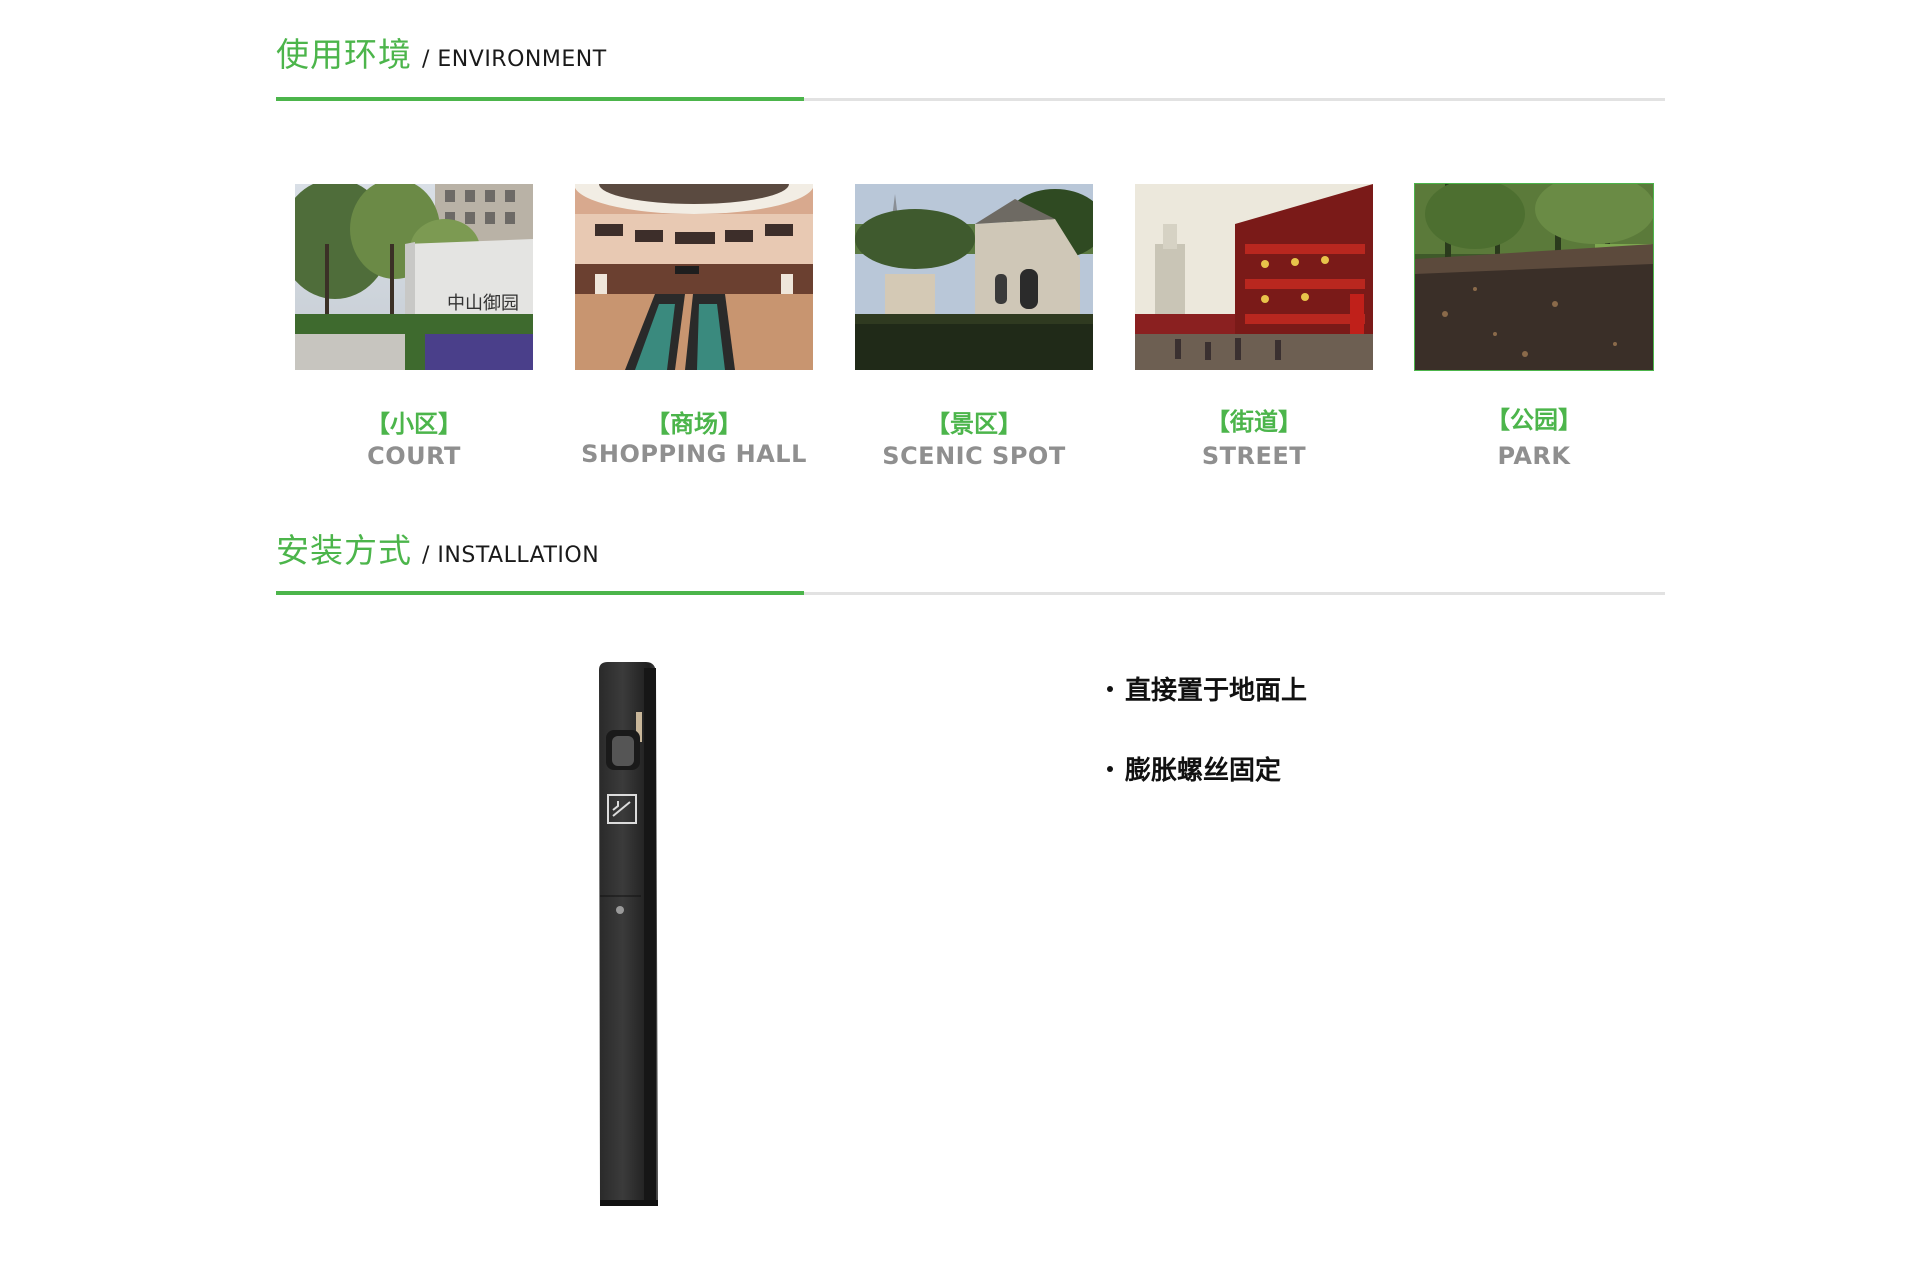  What do you see at coordinates (1254, 456) in the screenshot?
I see `street-label-en: STREET` at bounding box center [1254, 456].